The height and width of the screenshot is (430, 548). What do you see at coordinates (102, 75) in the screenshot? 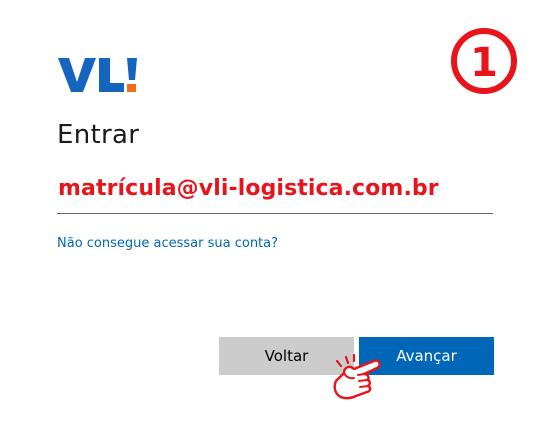
I see `vli-logo` at bounding box center [102, 75].